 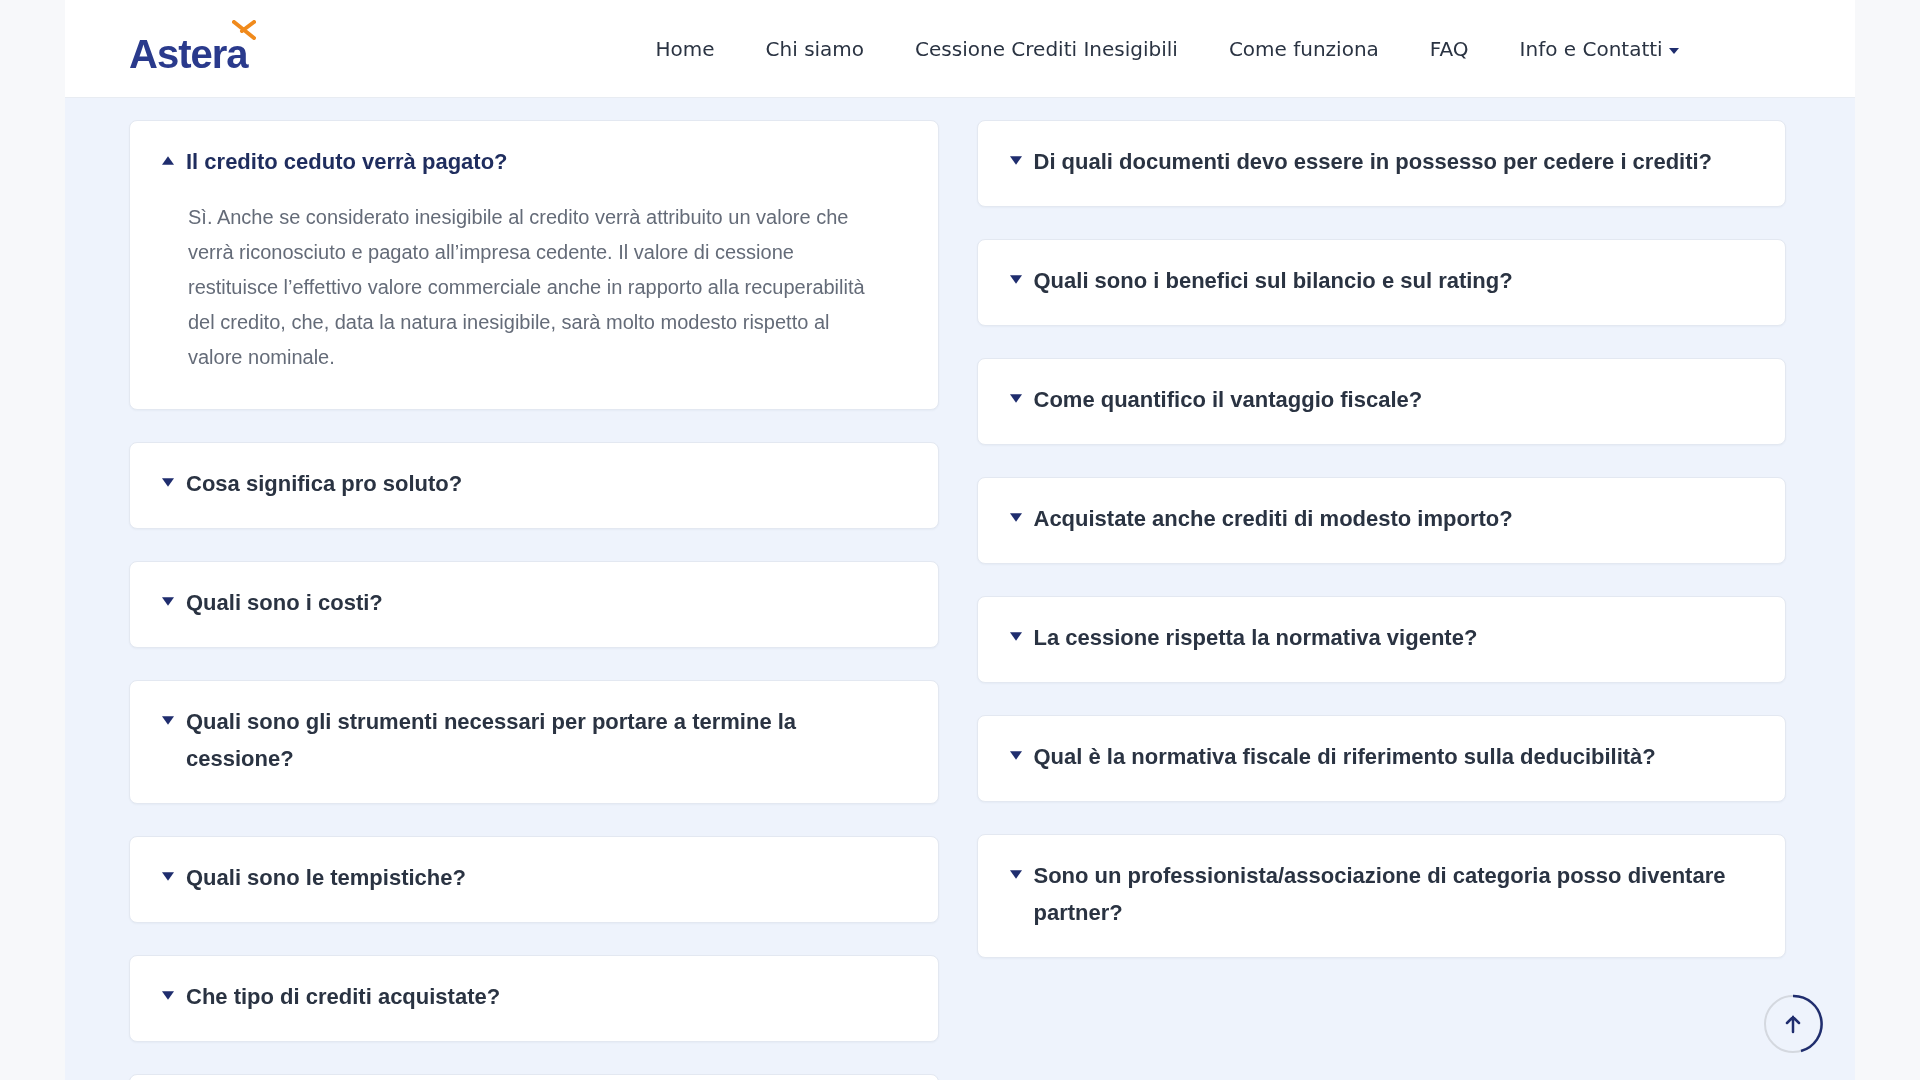 I want to click on scroll-to-top-button, so click(x=1793, y=1024).